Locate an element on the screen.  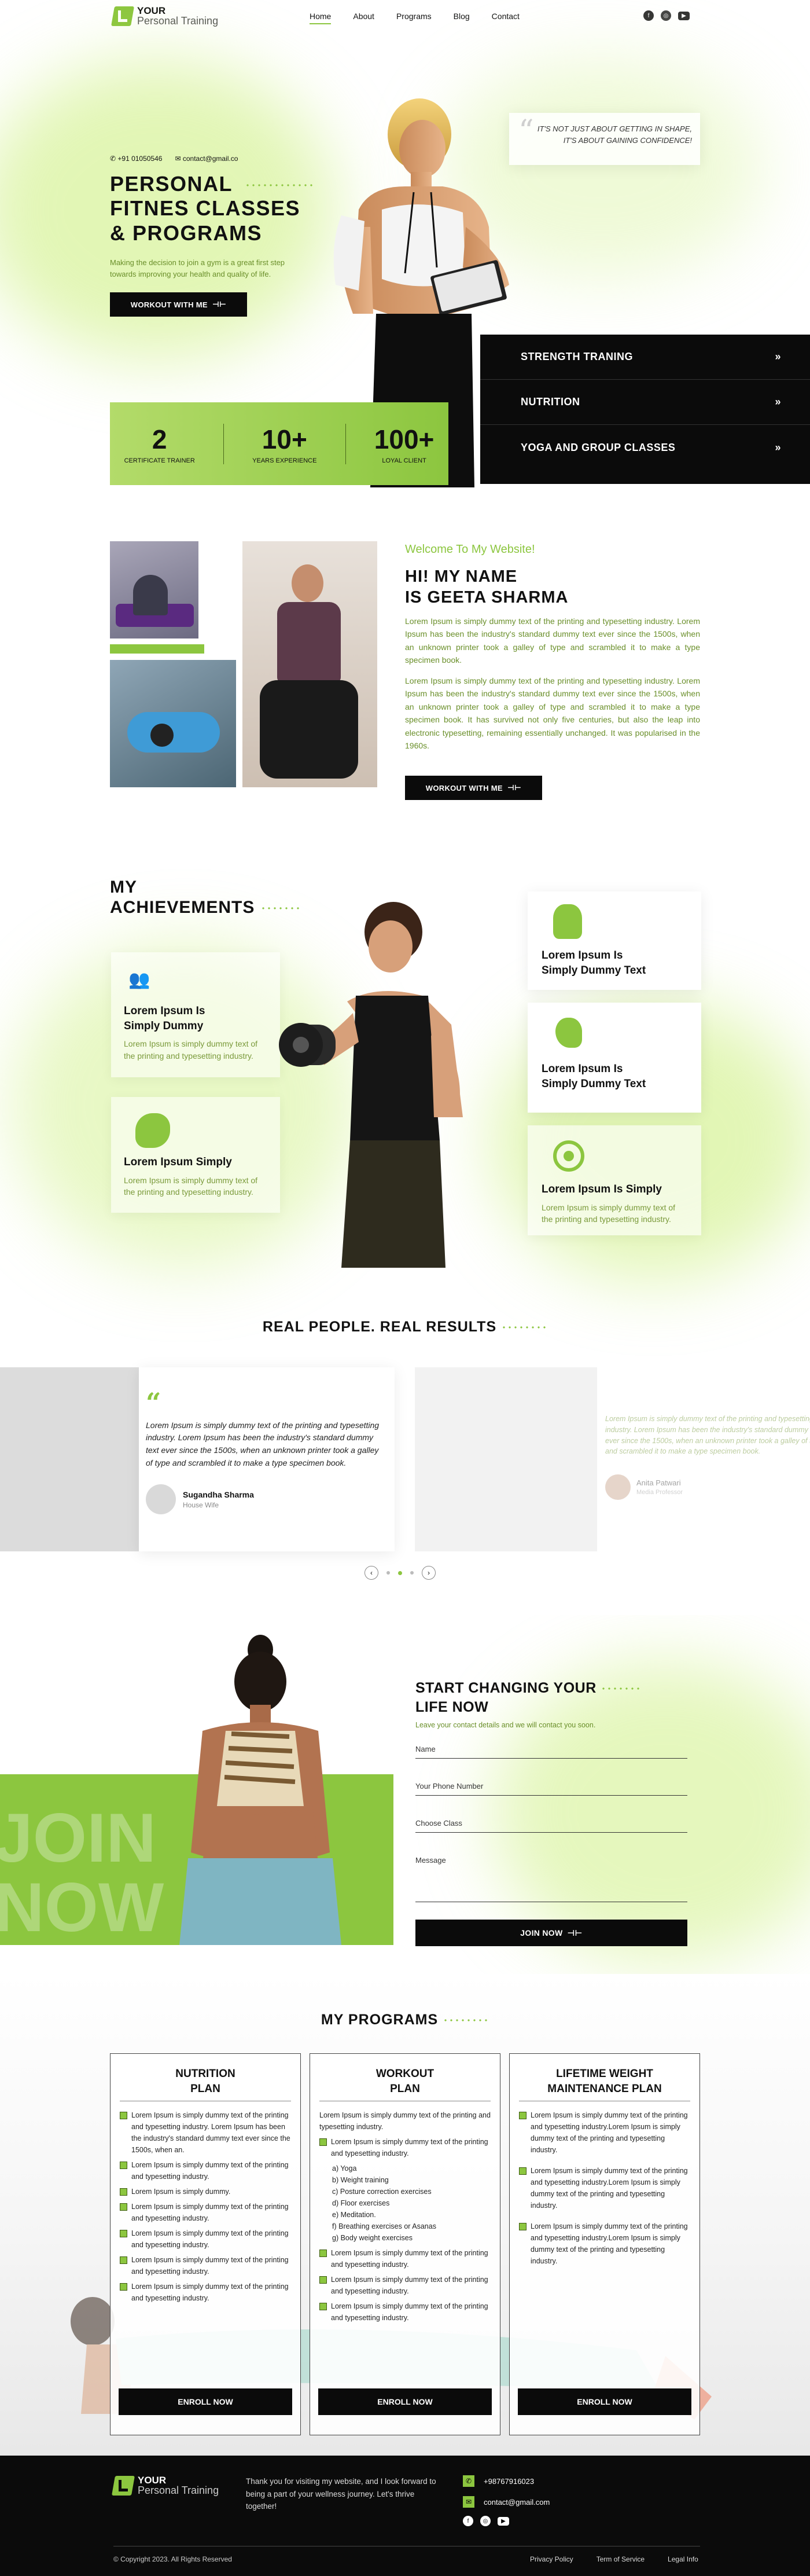
hero-title: PERSONAL FITNES CLASSES & PROGRAMS is located at coordinates (212, 208).